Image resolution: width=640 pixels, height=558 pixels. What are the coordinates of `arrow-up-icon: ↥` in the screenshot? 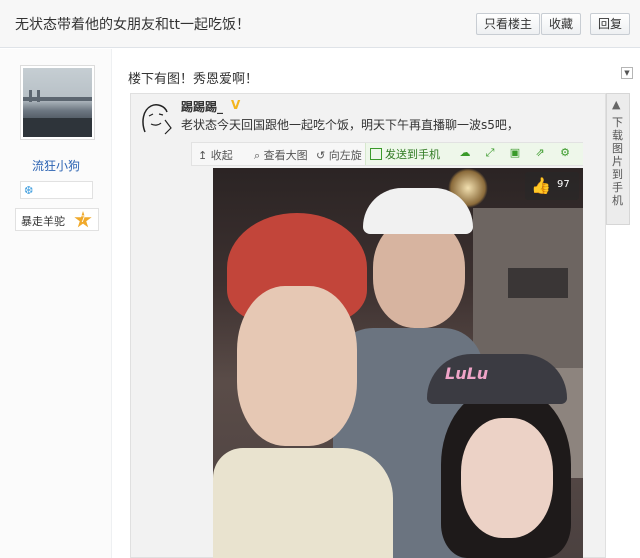 It's located at (203, 155).